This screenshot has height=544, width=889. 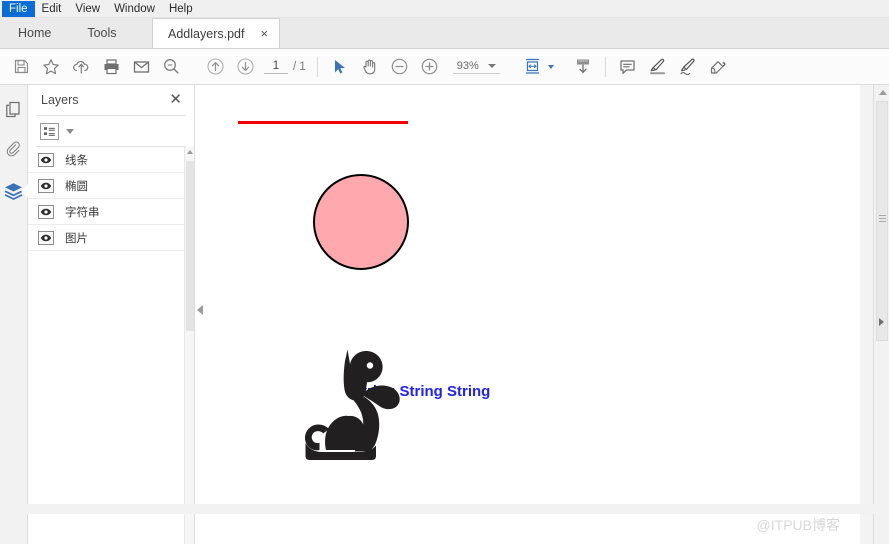 What do you see at coordinates (533, 67) in the screenshot?
I see `fit-page-icon` at bounding box center [533, 67].